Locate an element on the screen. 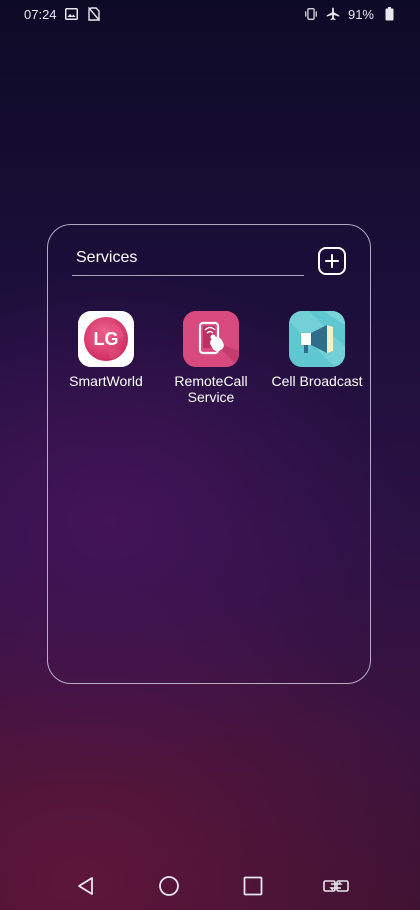 Image resolution: width=420 pixels, height=910 pixels. app-label: Cell Broadcast is located at coordinates (317, 381).